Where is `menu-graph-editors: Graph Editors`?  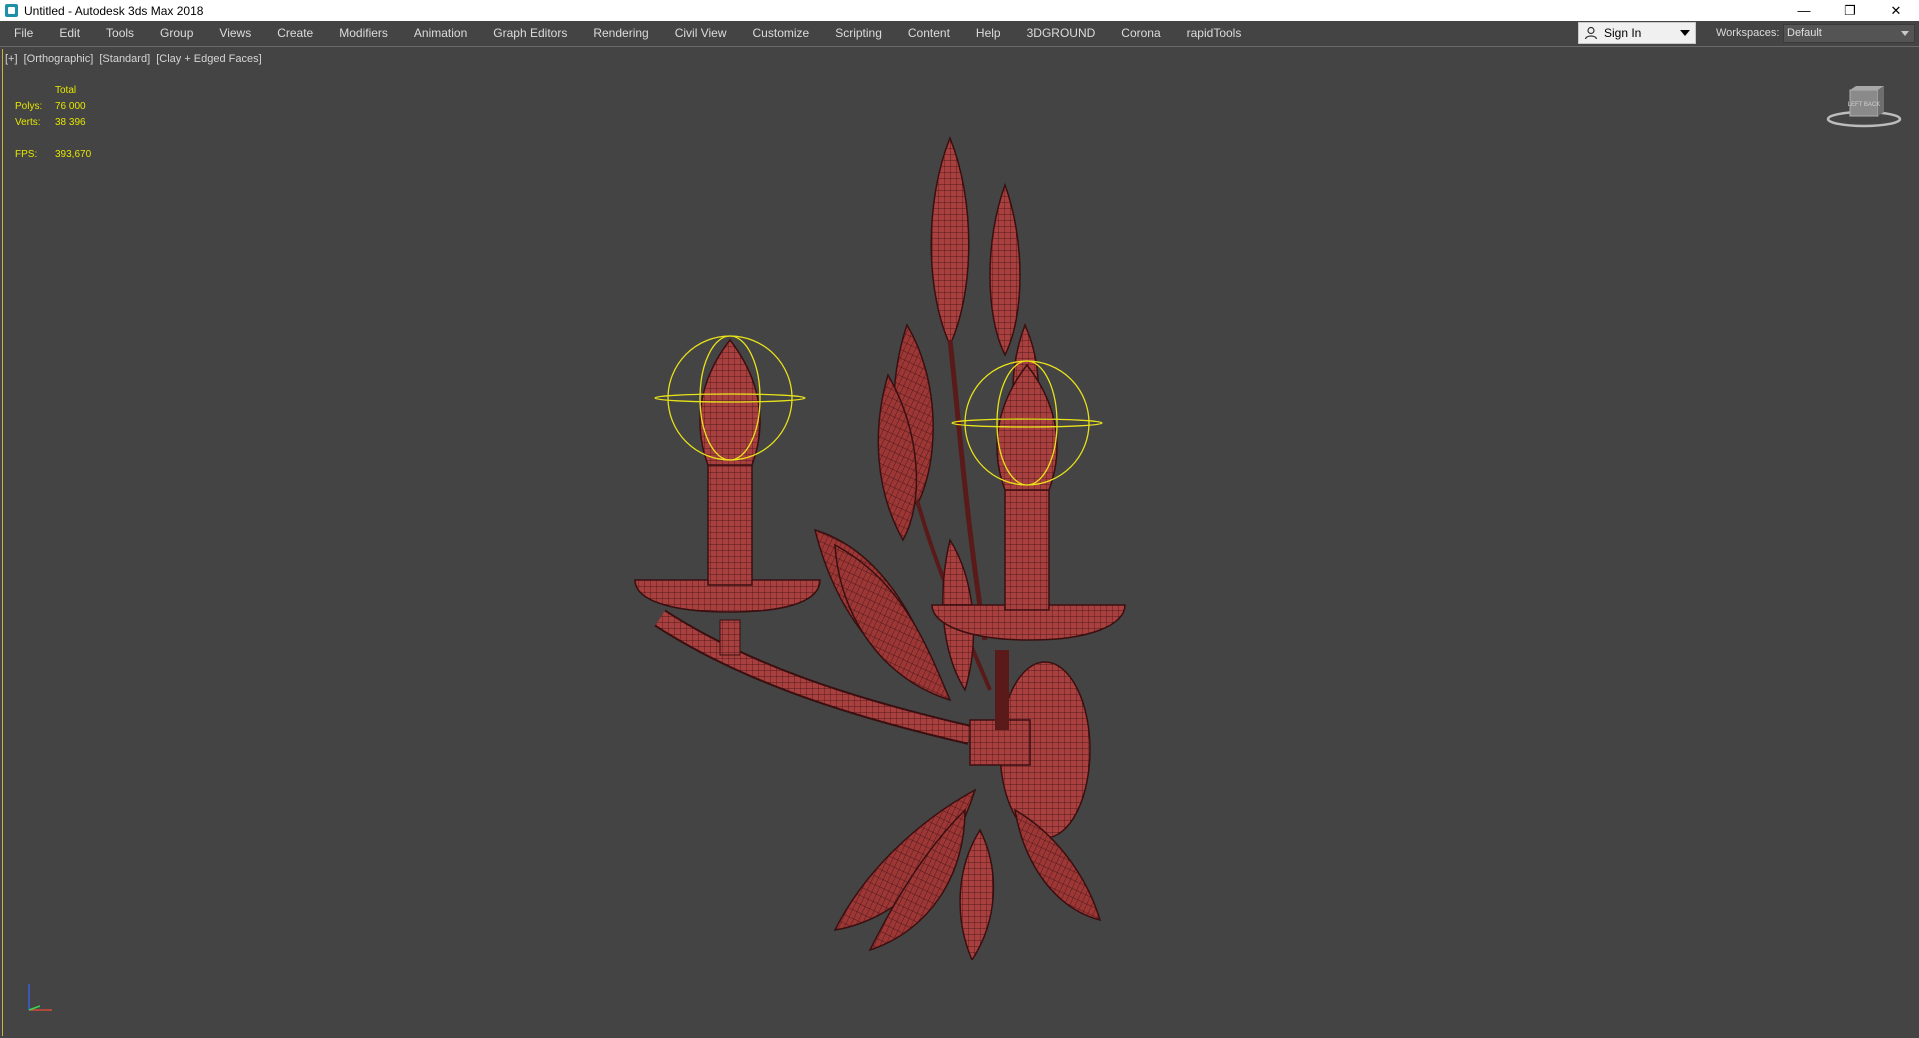
menu-graph-editors: Graph Editors is located at coordinates (530, 33).